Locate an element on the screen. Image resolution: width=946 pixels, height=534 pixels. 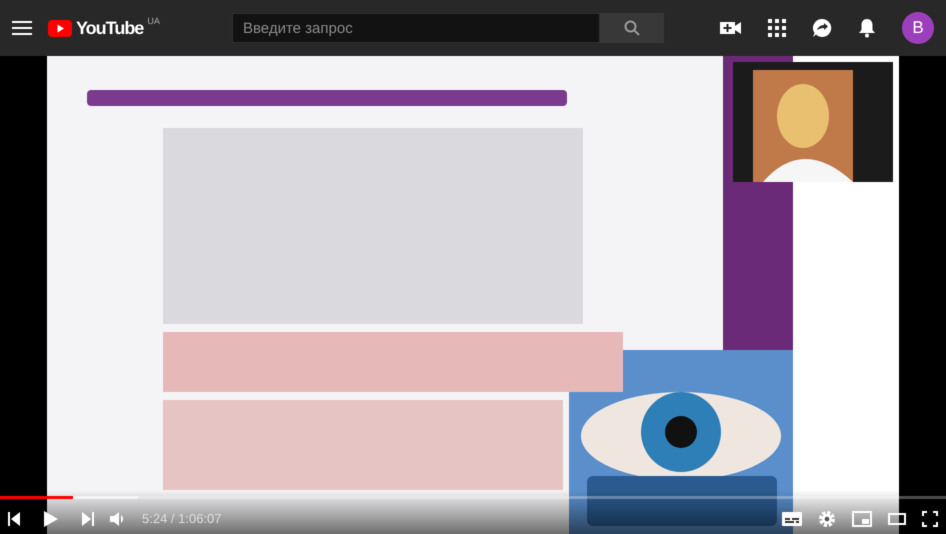
subtitles-icon is located at coordinates (792, 519).